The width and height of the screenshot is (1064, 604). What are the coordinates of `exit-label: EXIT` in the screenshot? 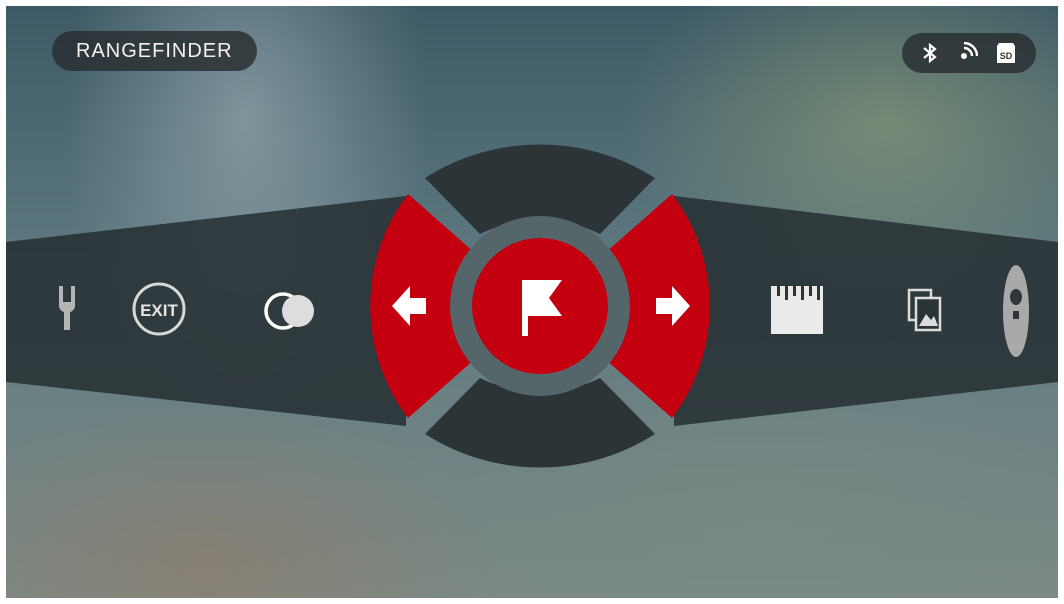 It's located at (159, 310).